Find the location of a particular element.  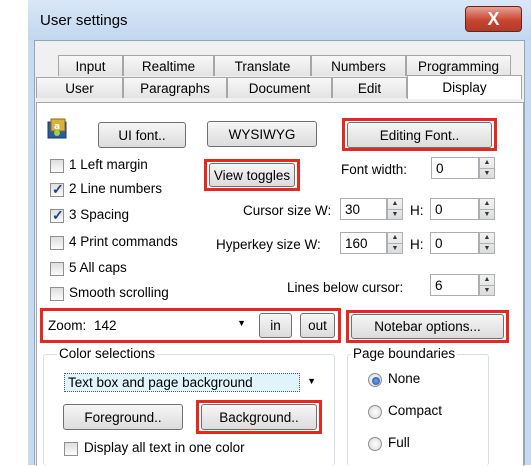

cursor-size-label: Cursor size W: is located at coordinates (287, 210).